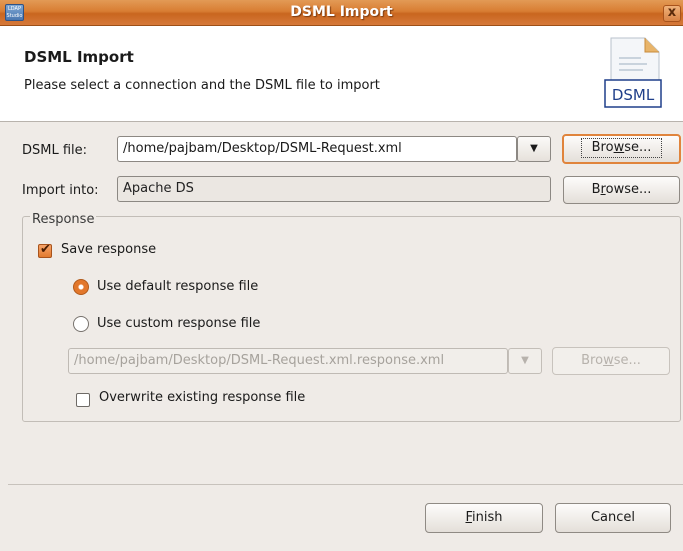  I want to click on dsml-file-dropdown-button: ▼, so click(534, 149).